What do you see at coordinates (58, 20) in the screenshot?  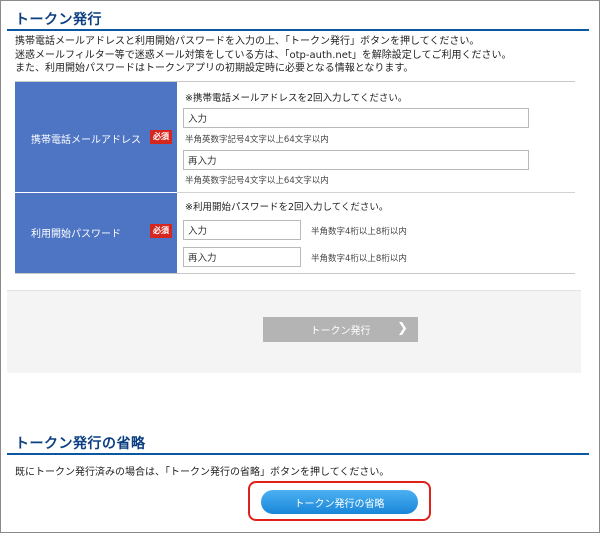 I see `token-issue-title: トークン発行` at bounding box center [58, 20].